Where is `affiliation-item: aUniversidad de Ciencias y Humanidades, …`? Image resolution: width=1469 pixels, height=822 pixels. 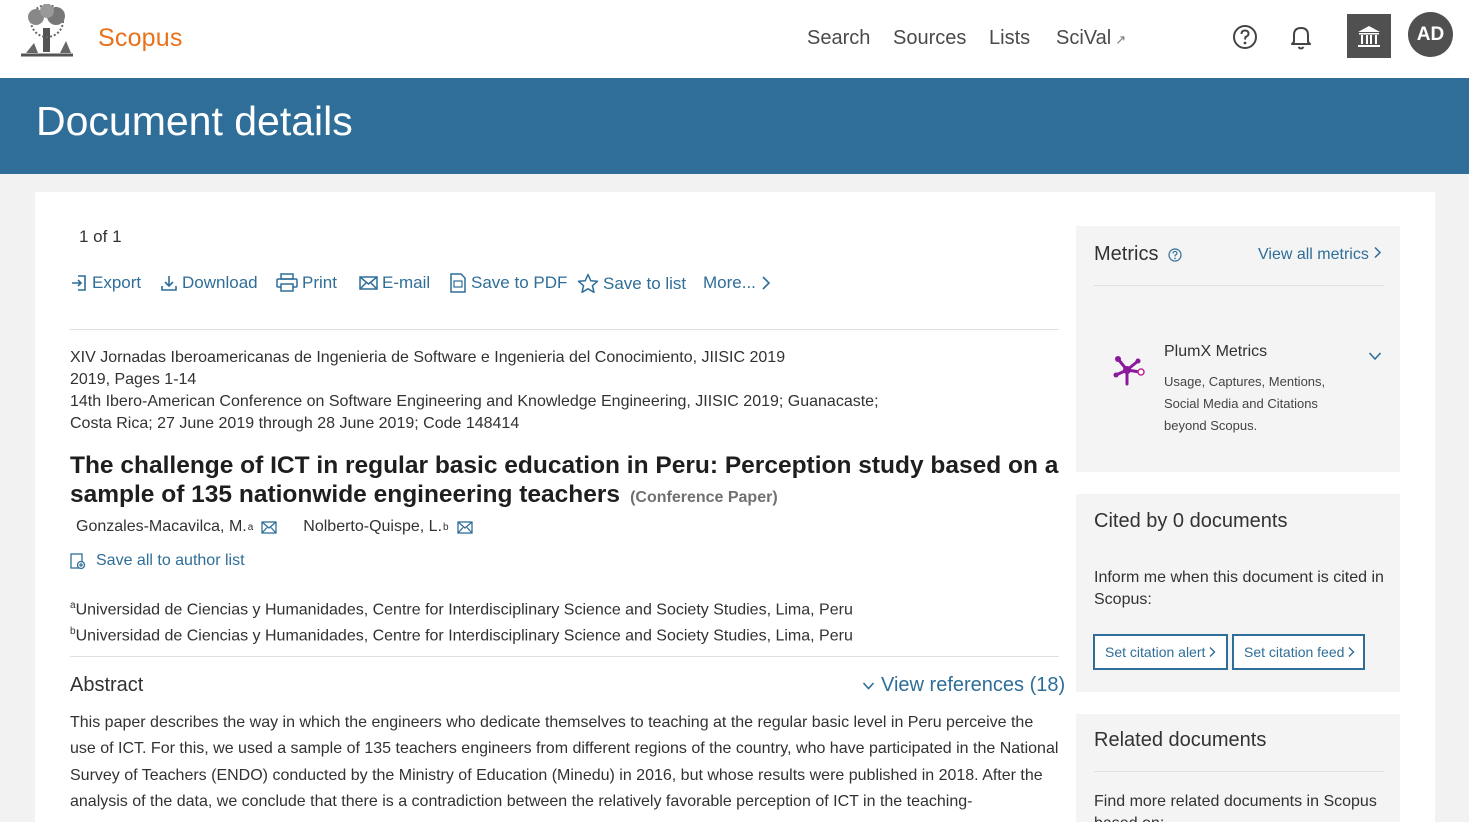 affiliation-item: aUniversidad de Ciencias y Humanidades, … is located at coordinates (461, 608).